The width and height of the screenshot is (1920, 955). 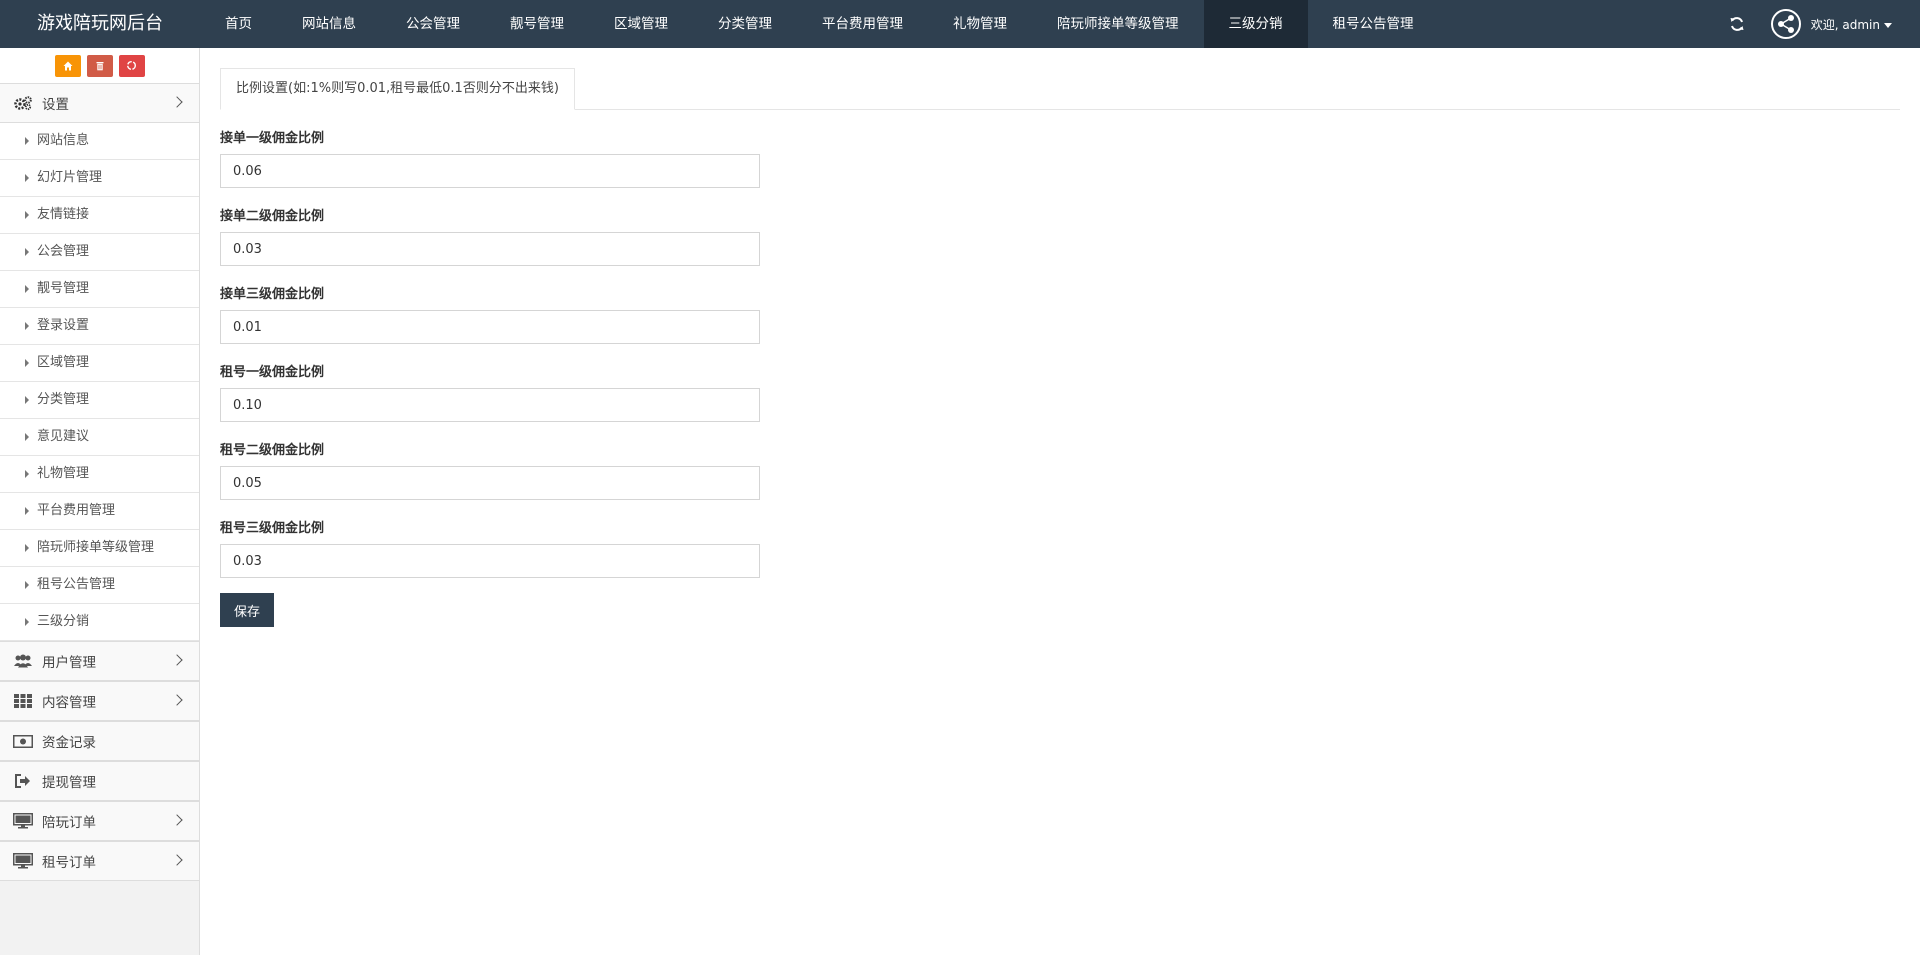 What do you see at coordinates (131, 65) in the screenshot?
I see `recycle-icon` at bounding box center [131, 65].